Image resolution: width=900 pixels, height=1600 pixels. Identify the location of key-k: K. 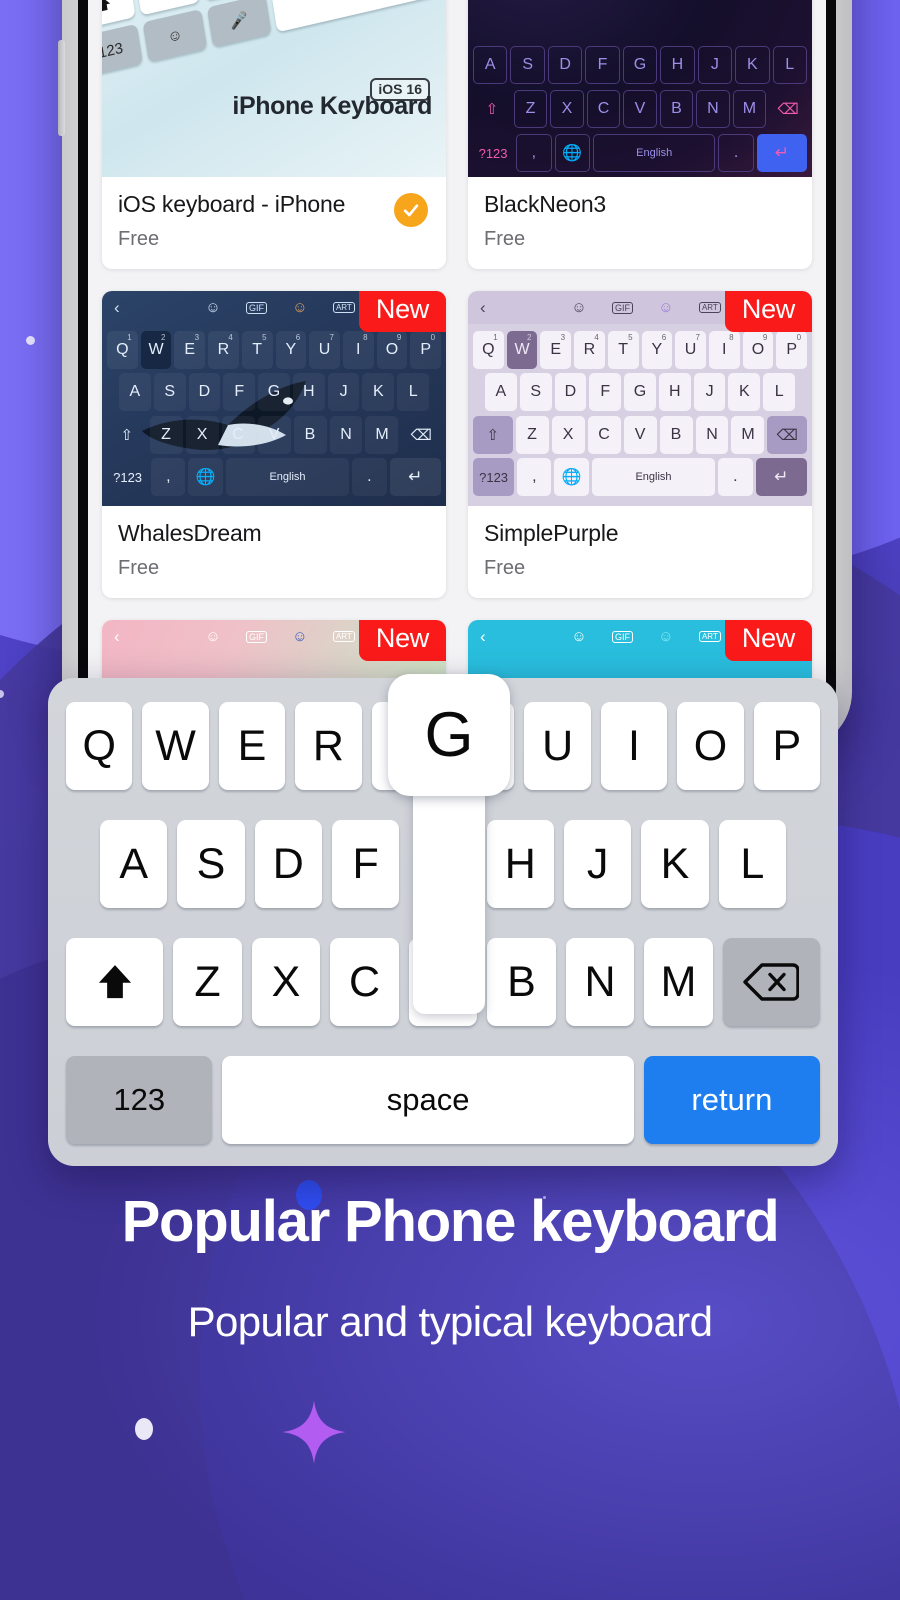
(675, 864).